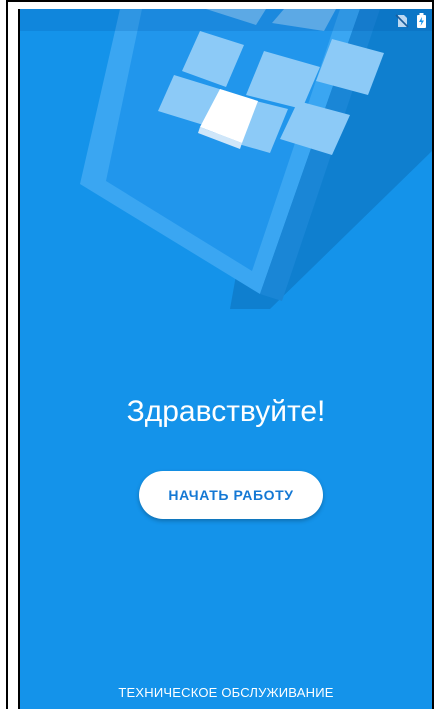 Image resolution: width=436 pixels, height=709 pixels. What do you see at coordinates (226, 411) in the screenshot?
I see `greeting-title: Здравствуйте!` at bounding box center [226, 411].